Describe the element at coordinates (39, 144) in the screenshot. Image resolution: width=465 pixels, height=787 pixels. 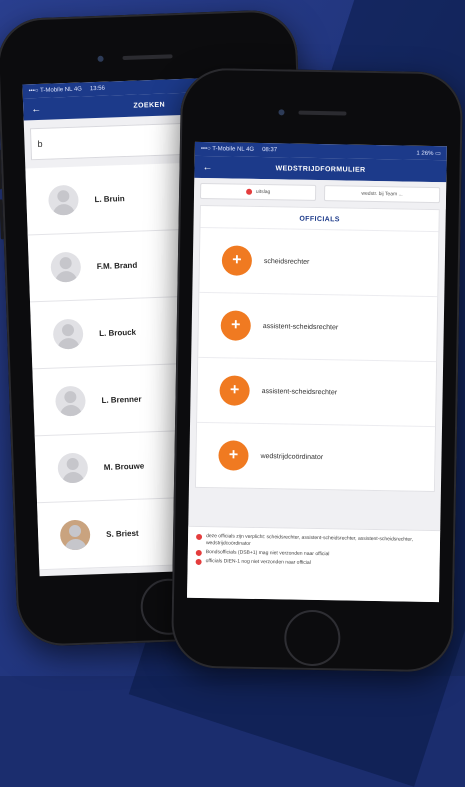
I see `search-input-value: b` at that location.